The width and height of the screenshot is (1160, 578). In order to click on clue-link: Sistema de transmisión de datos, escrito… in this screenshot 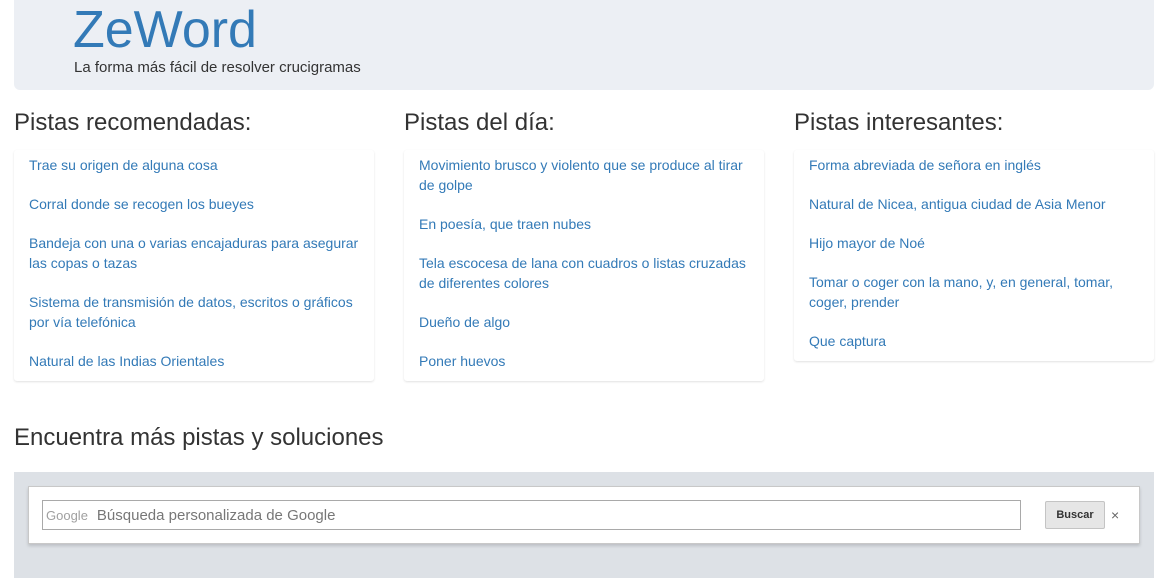, I will do `click(194, 312)`.